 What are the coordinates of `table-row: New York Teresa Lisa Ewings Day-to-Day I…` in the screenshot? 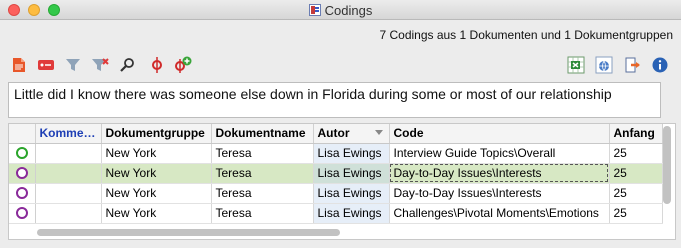 It's located at (336, 193).